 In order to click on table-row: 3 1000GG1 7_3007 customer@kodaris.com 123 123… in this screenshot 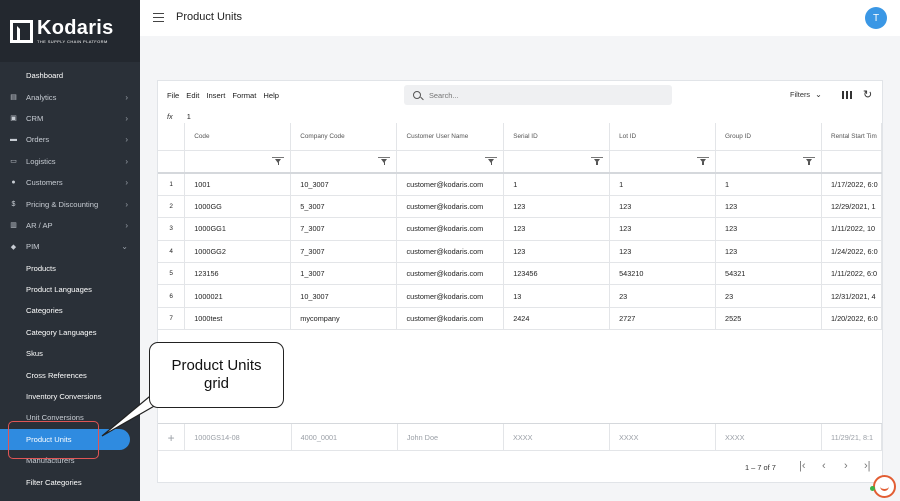, I will do `click(520, 229)`.